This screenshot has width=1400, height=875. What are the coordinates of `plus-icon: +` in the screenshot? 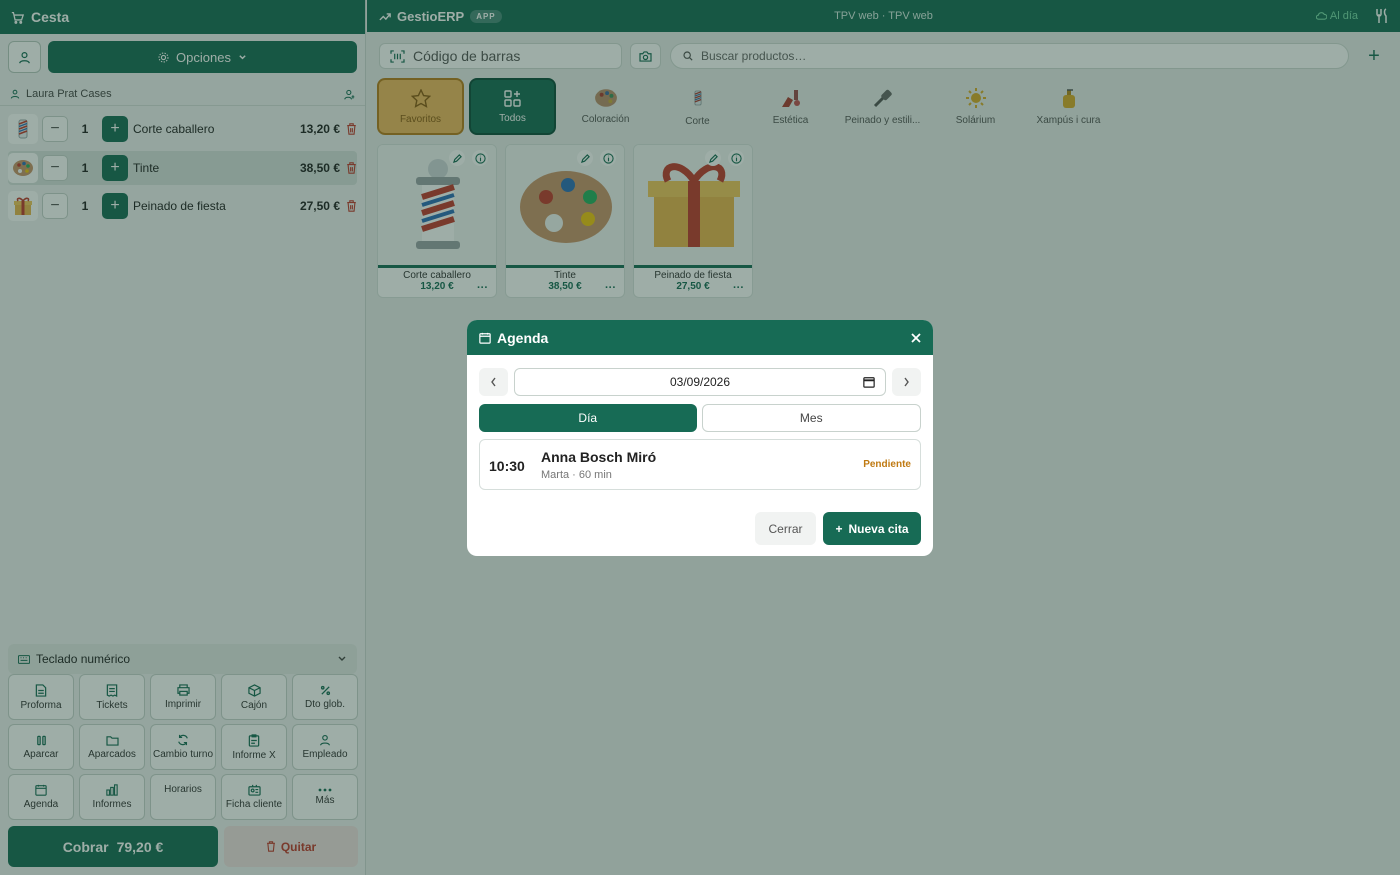 It's located at (839, 528).